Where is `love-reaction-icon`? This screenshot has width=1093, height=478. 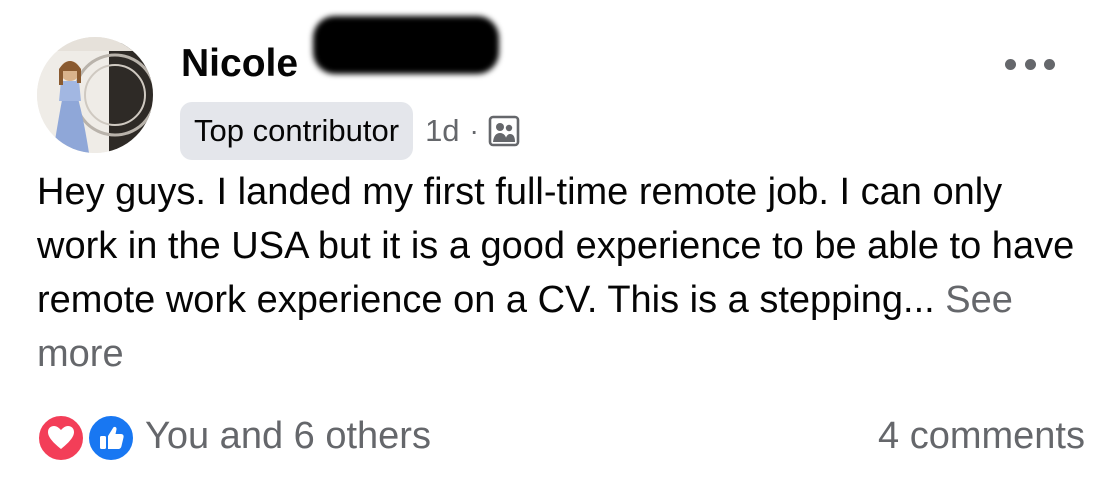
love-reaction-icon is located at coordinates (61, 438).